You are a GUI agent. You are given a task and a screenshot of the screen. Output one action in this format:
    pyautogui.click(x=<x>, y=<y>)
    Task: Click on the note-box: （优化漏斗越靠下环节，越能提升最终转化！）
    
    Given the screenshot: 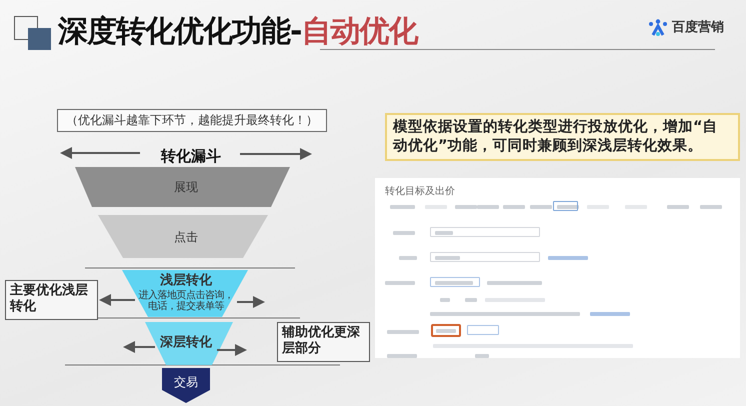 What is the action you would take?
    pyautogui.click(x=192, y=120)
    